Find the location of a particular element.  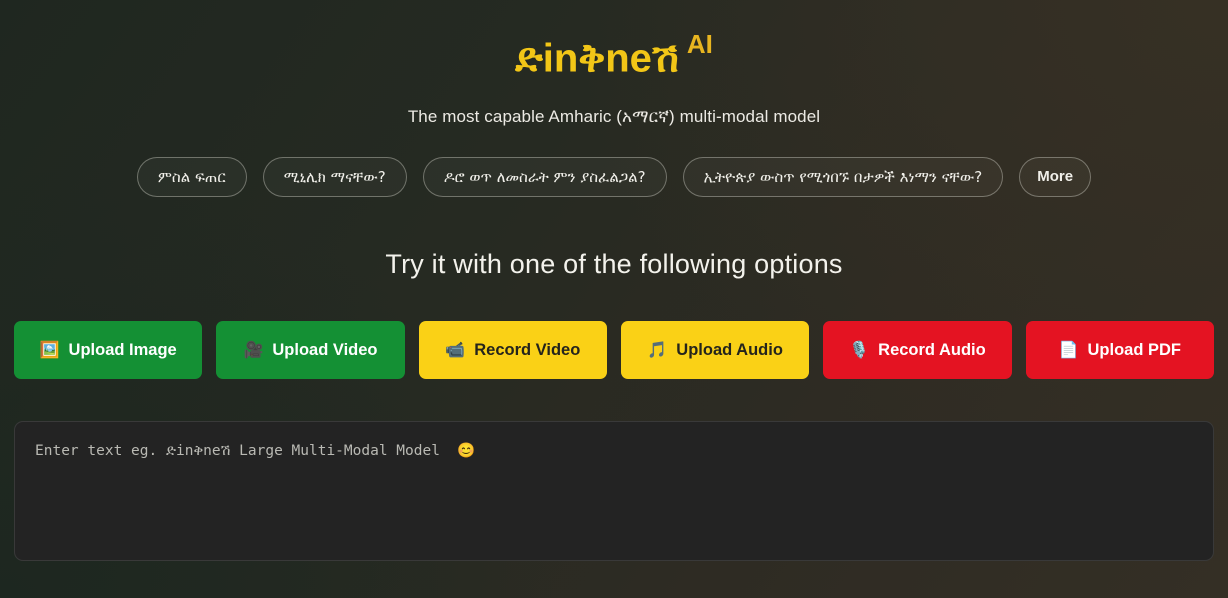

record-video-label: Record Video is located at coordinates (527, 349).